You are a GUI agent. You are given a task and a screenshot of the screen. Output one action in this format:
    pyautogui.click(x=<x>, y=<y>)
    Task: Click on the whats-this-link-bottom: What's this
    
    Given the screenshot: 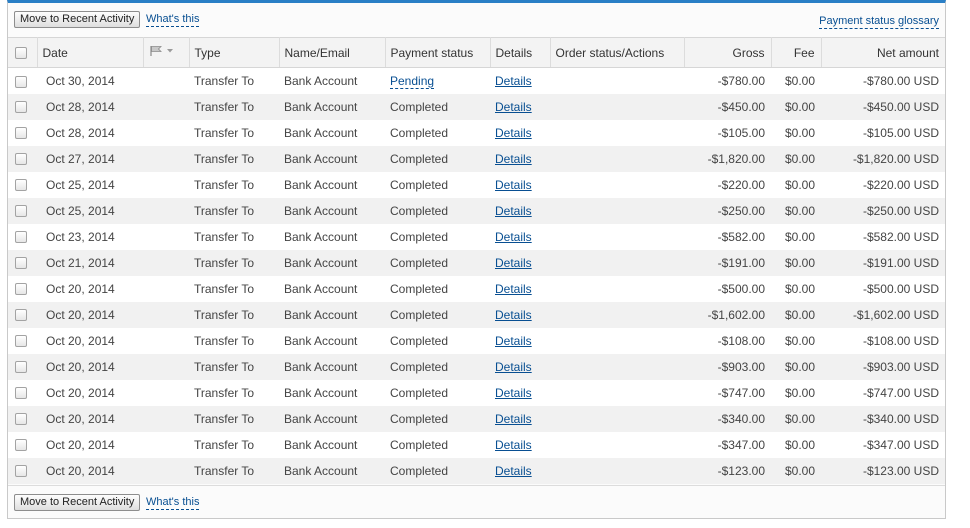 What is the action you would take?
    pyautogui.click(x=173, y=503)
    